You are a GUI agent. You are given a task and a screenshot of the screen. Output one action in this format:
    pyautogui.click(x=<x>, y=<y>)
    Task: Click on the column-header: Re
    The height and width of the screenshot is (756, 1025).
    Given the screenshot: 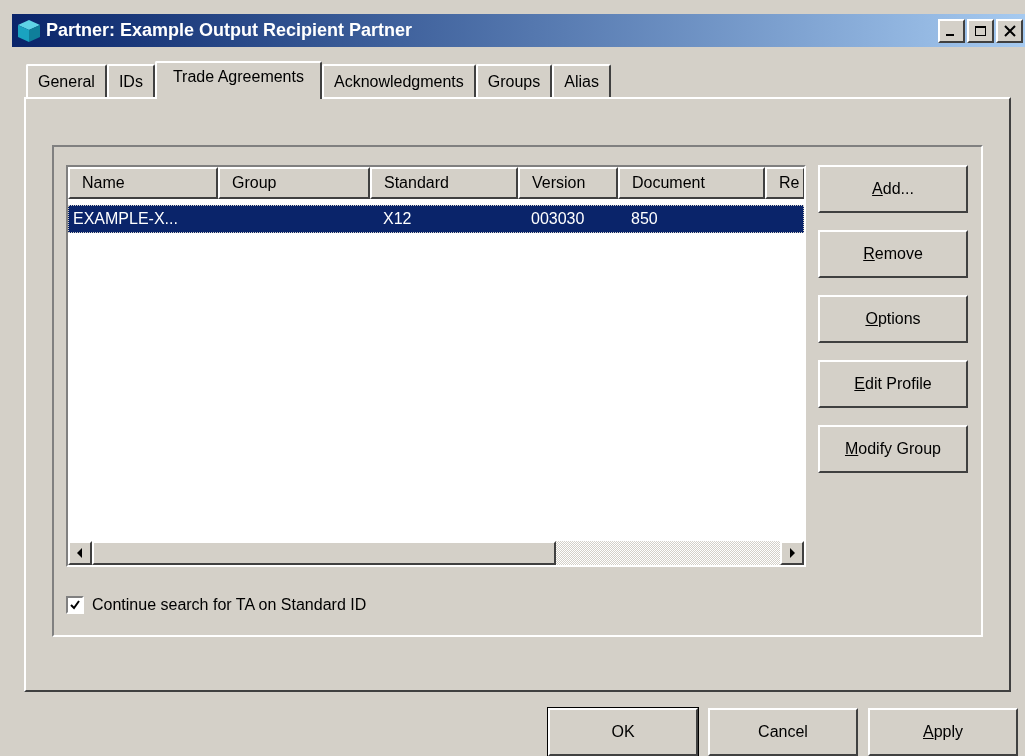 What is the action you would take?
    pyautogui.click(x=784, y=183)
    